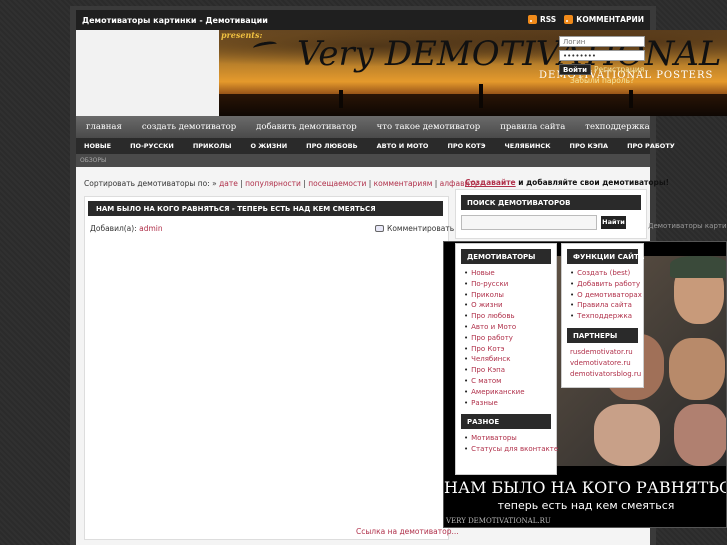  What do you see at coordinates (189, 127) in the screenshot?
I see `nav-item-create: создать демотиватор` at bounding box center [189, 127].